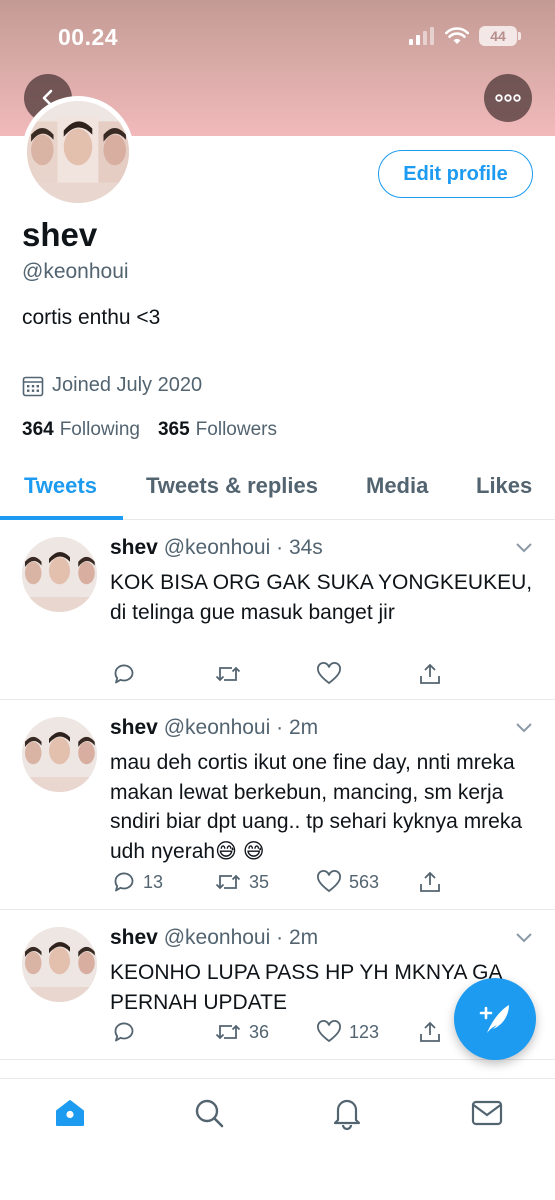  Describe the element at coordinates (397, 486) in the screenshot. I see `tab-media: Media` at that location.